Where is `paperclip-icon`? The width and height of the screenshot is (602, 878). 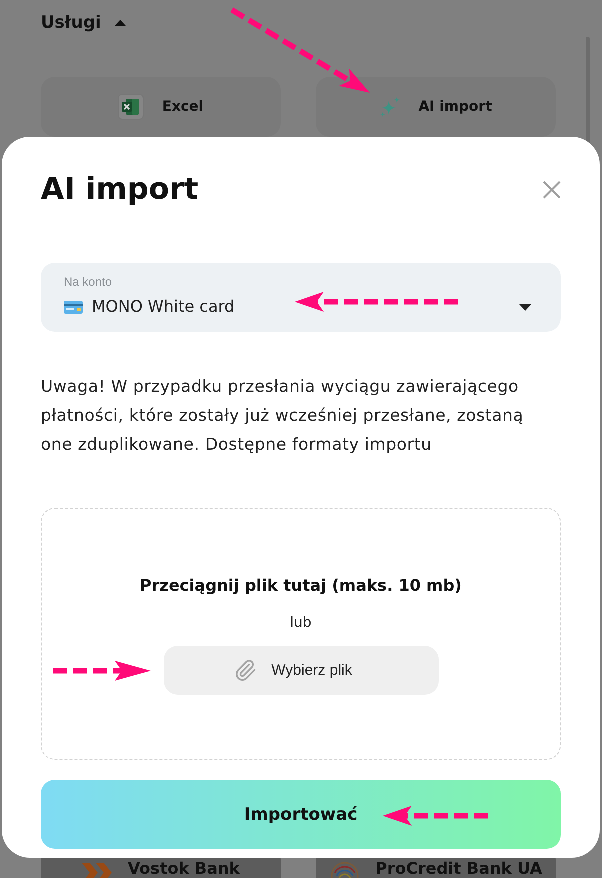 paperclip-icon is located at coordinates (245, 670).